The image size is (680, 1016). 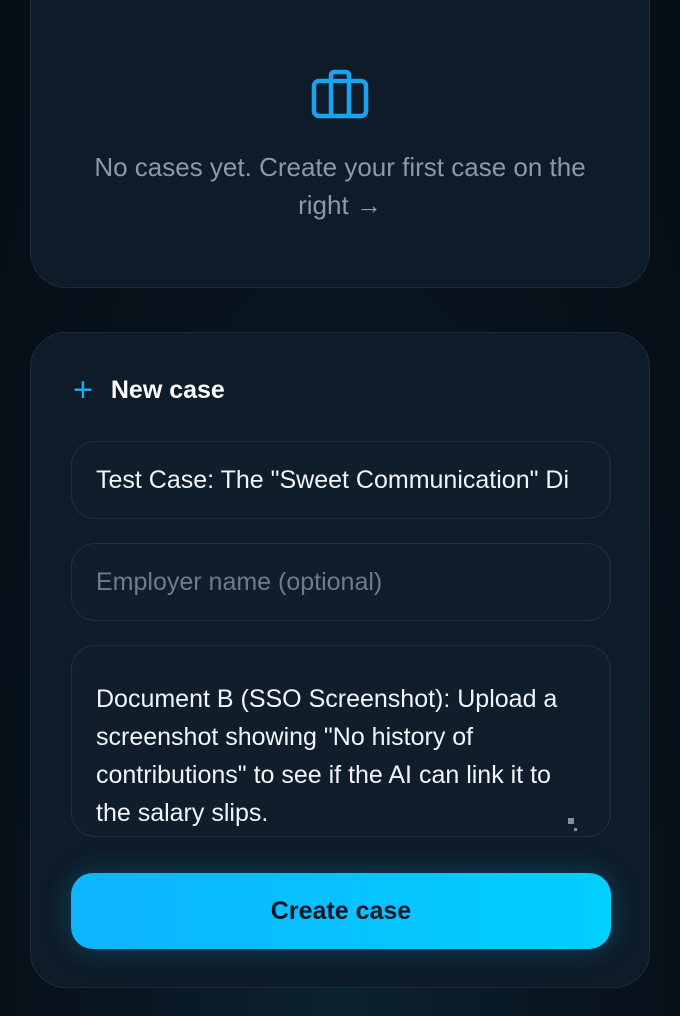 What do you see at coordinates (340, 94) in the screenshot?
I see `briefcase-icon` at bounding box center [340, 94].